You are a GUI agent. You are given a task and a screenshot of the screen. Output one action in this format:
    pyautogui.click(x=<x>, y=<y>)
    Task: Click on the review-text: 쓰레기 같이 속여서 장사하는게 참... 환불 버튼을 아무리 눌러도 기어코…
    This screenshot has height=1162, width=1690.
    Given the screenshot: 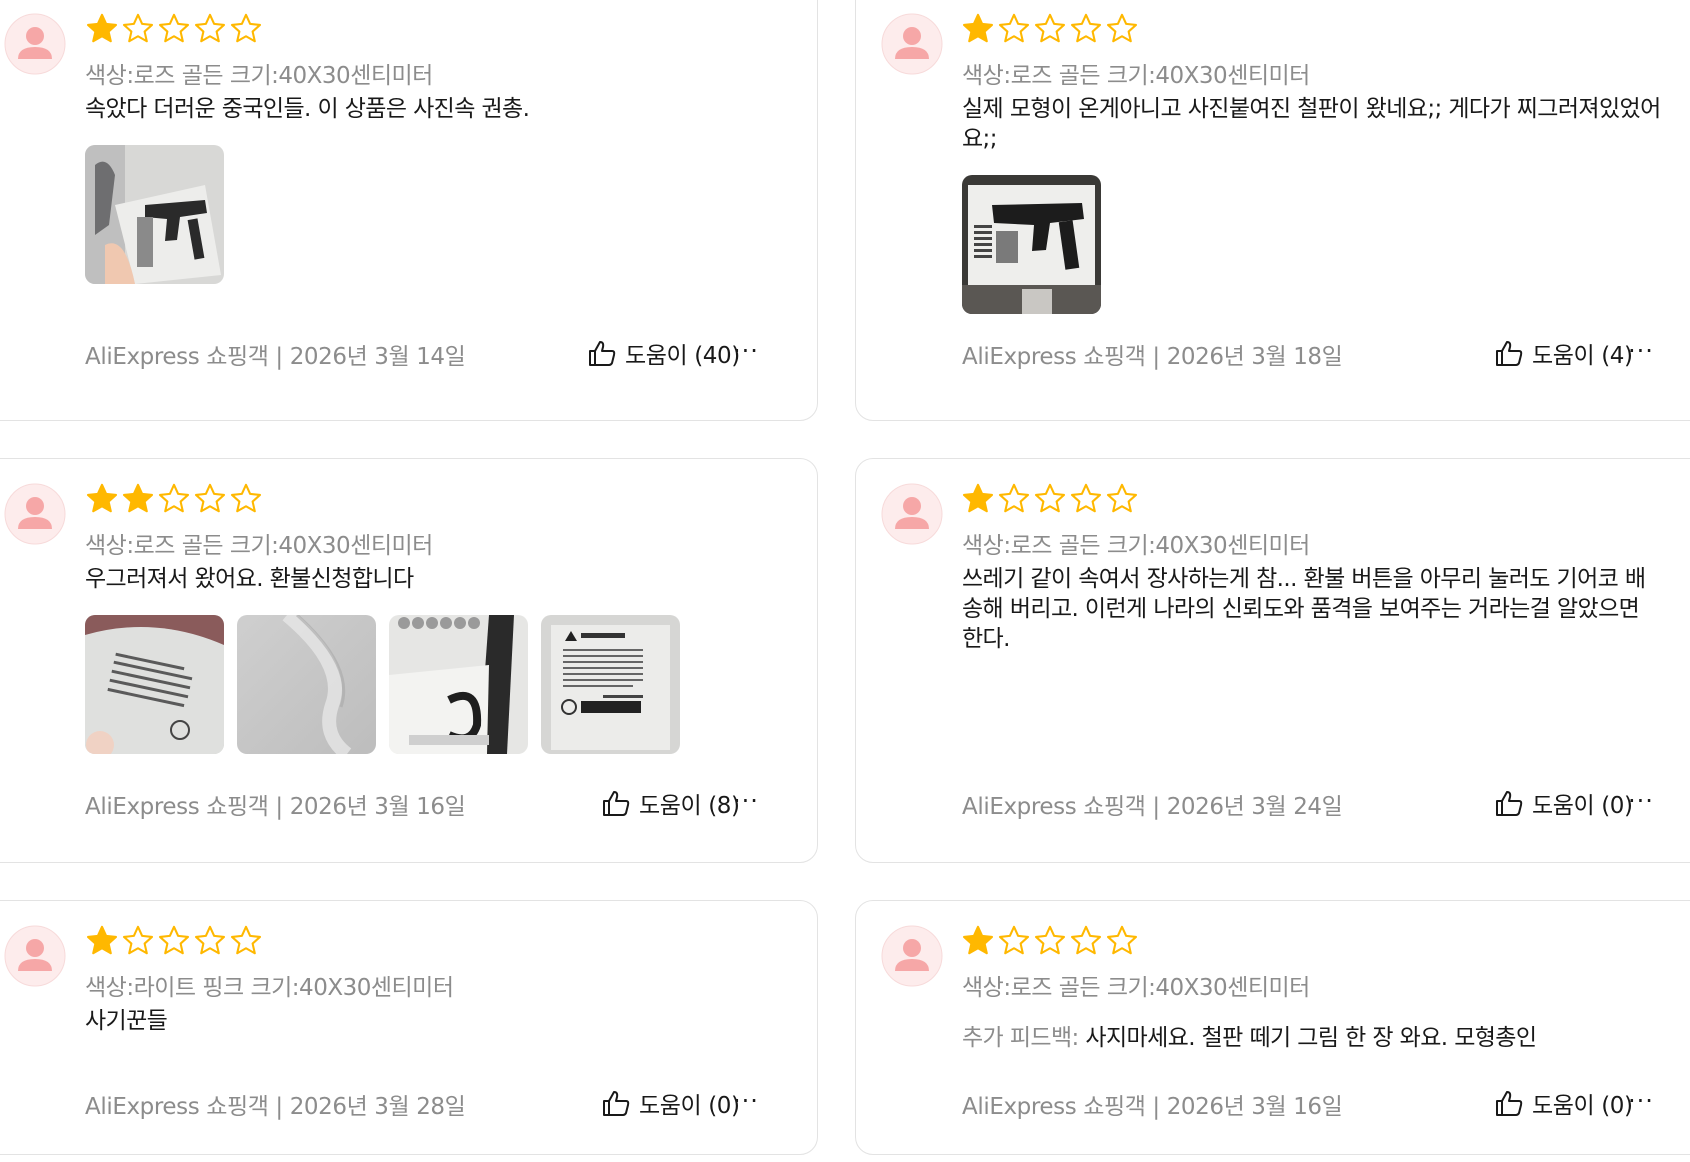 What is the action you would take?
    pyautogui.click(x=1312, y=609)
    